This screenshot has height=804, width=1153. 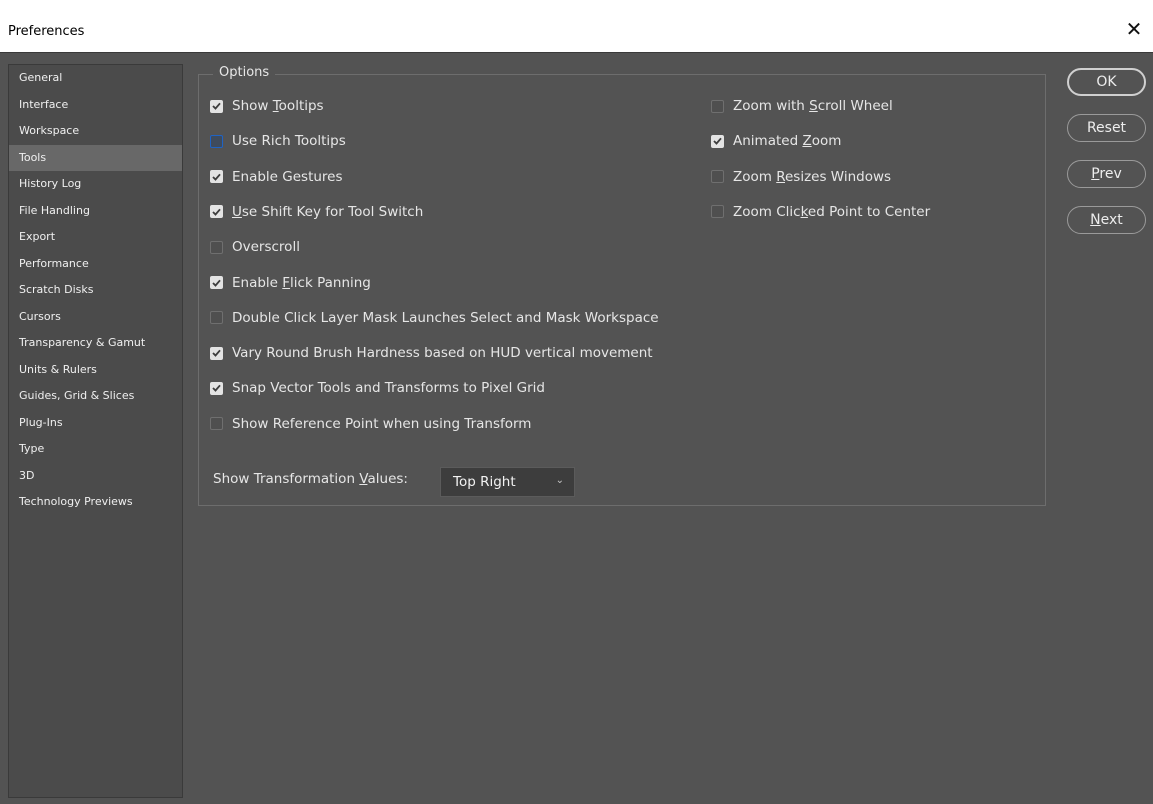 I want to click on sidebar-item-history-log: History Log, so click(x=95, y=184).